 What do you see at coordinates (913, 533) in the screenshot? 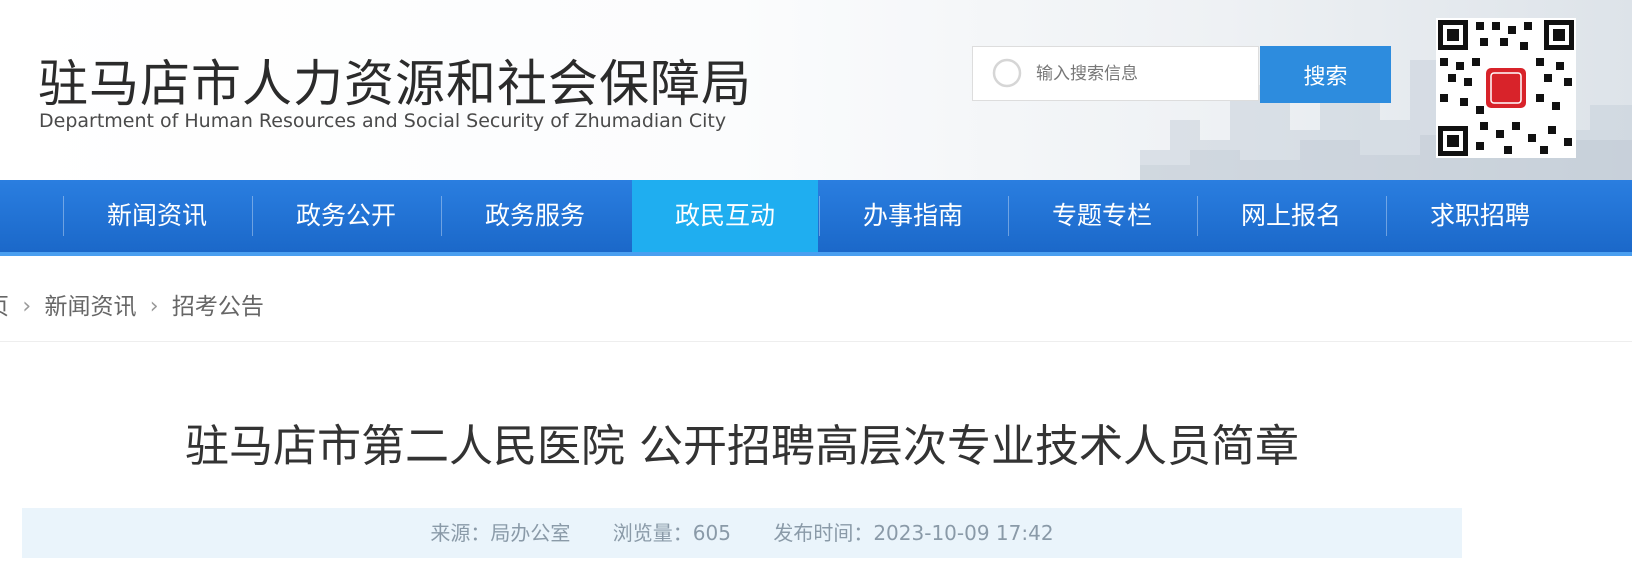
I see `article-publish-time: 发布时间：2023-10-09 17:42` at bounding box center [913, 533].